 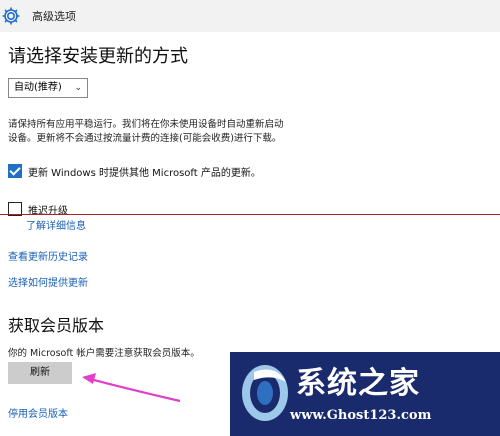 I want to click on update-method-heading: 请选择安装更新的方式, so click(x=98, y=56).